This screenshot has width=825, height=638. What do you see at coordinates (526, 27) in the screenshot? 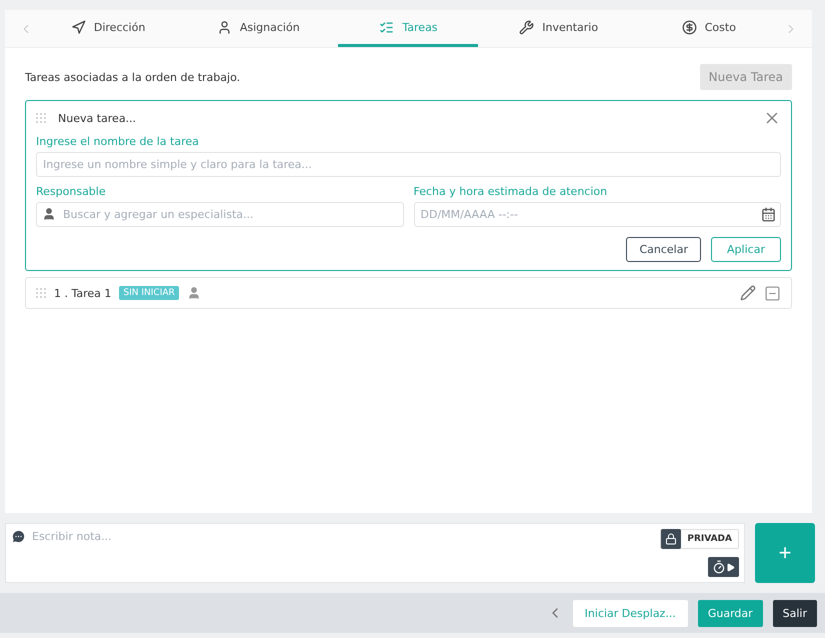
I see `wrench-icon` at bounding box center [526, 27].